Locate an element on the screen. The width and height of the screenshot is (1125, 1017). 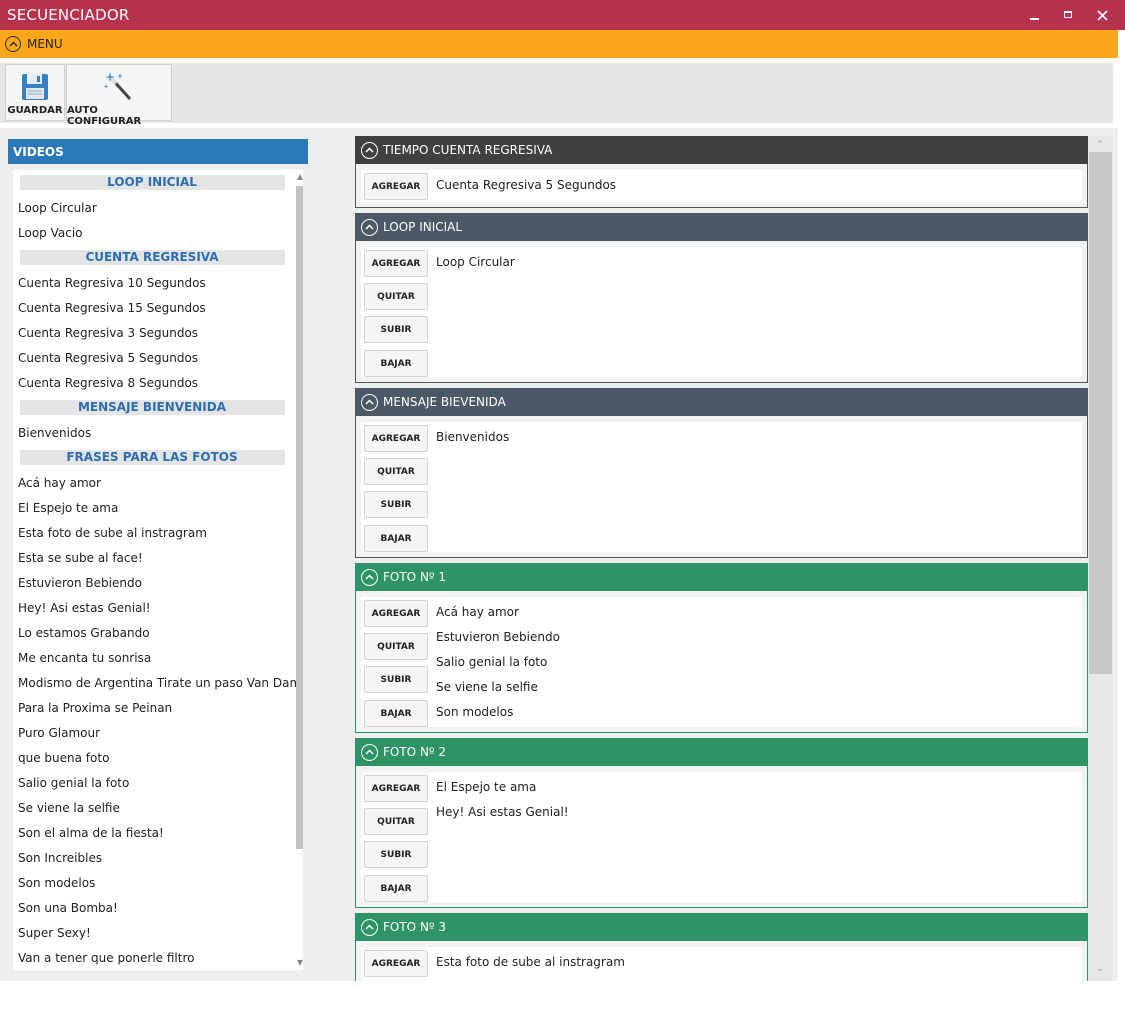
video-list-item: Cuenta Regresiva 10 Segundos is located at coordinates (158, 282).